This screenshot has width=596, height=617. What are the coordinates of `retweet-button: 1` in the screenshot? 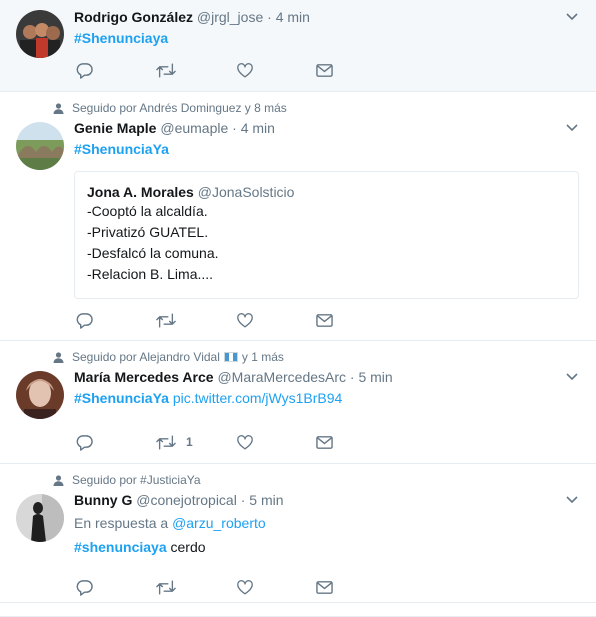 It's located at (196, 442).